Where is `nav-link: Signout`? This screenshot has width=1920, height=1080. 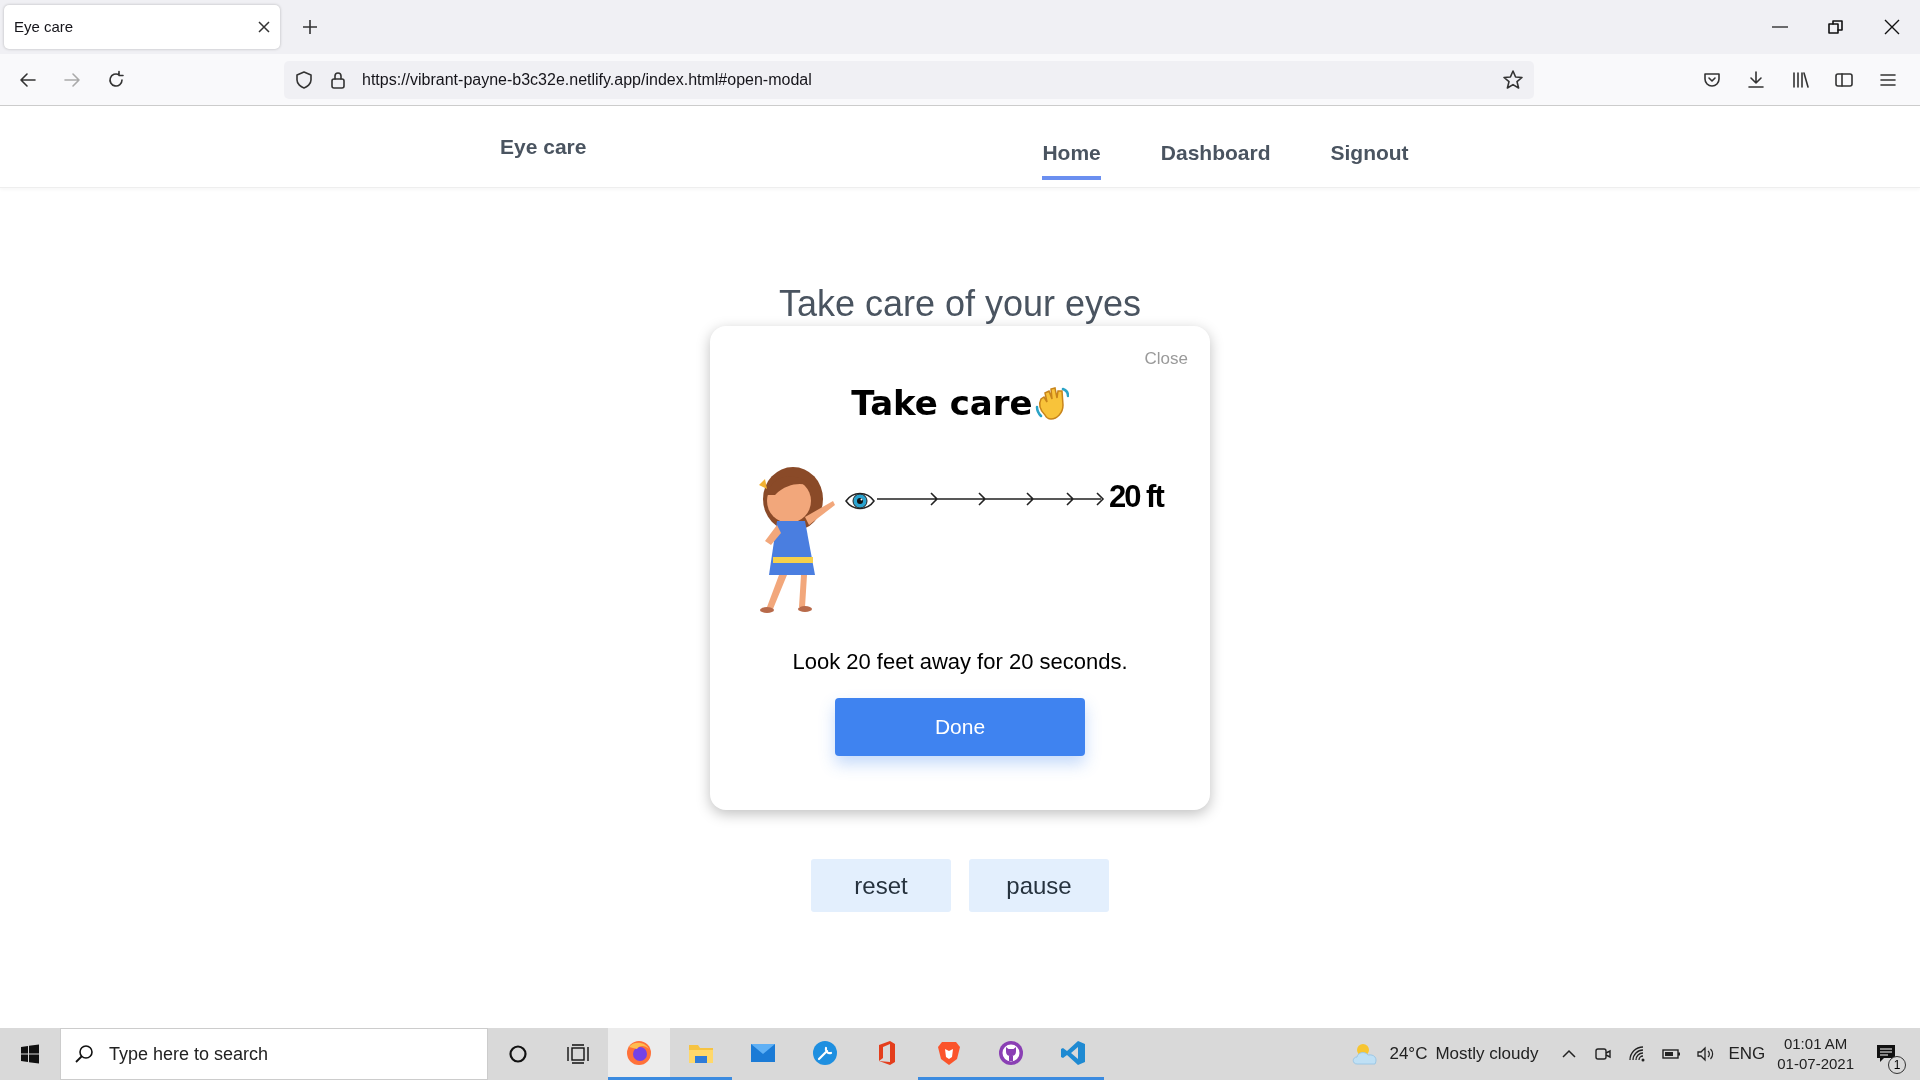 nav-link: Signout is located at coordinates (1369, 153).